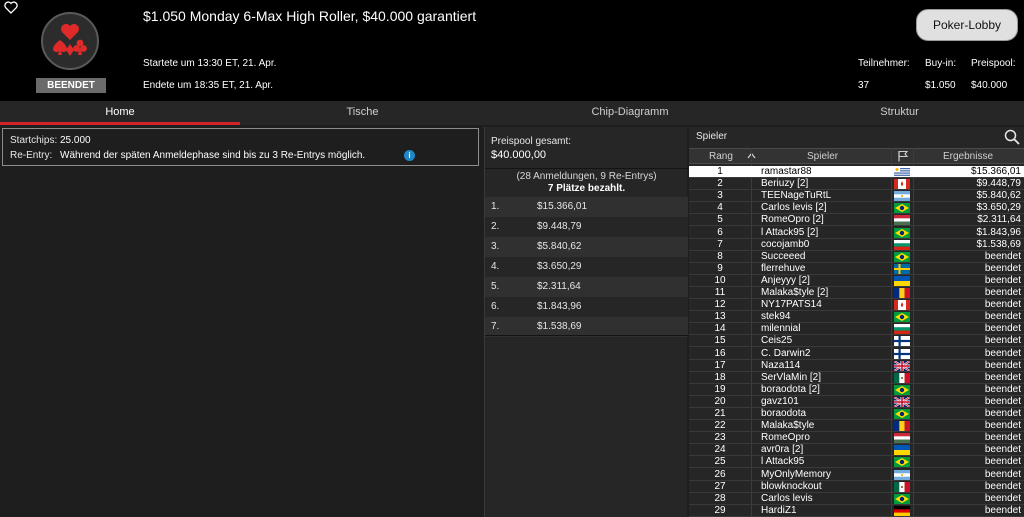 The height and width of the screenshot is (517, 1024). I want to click on player-rank: 26, so click(720, 474).